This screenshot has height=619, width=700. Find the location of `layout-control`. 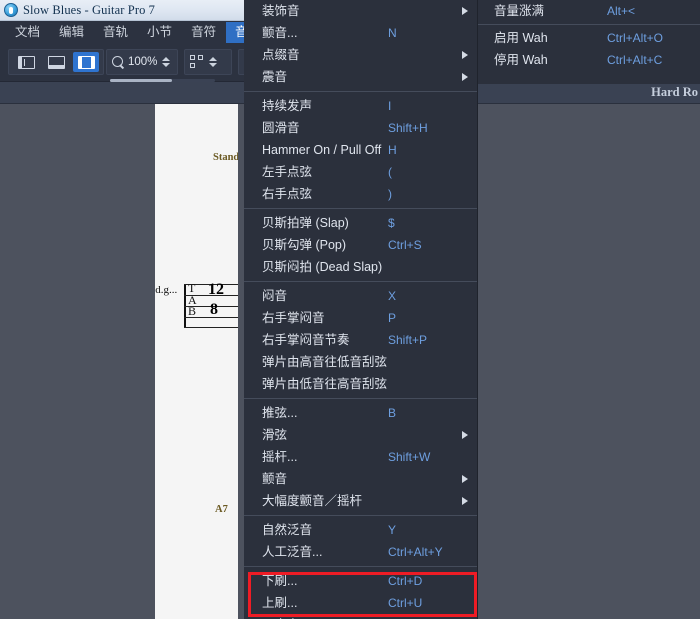

layout-control is located at coordinates (208, 62).